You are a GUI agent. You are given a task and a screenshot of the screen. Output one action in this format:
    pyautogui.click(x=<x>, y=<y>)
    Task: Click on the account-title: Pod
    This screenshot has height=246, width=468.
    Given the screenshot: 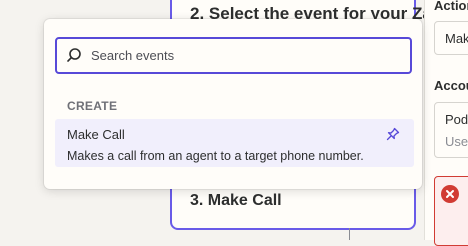 What is the action you would take?
    pyautogui.click(x=456, y=119)
    